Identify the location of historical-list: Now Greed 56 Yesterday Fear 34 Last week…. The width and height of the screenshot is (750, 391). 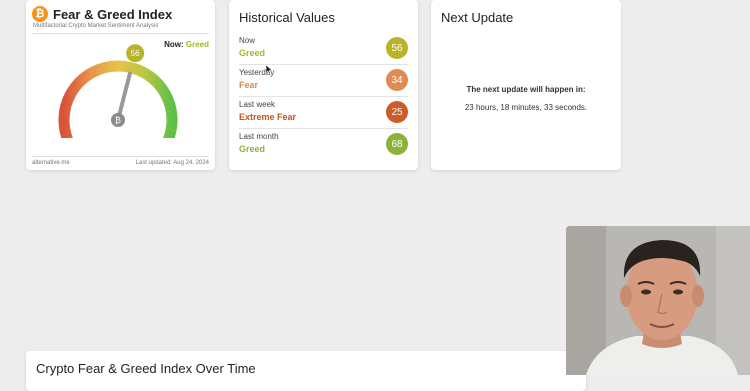
(323, 97).